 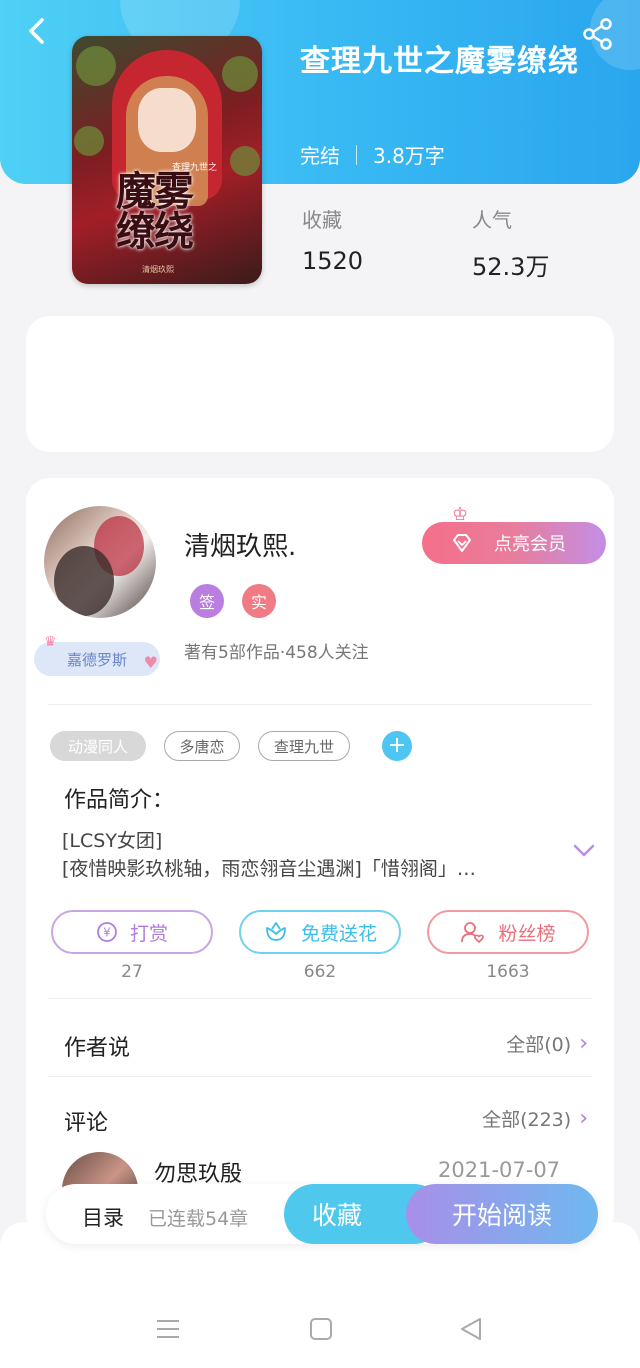 I want to click on blank-card, so click(x=320, y=384).